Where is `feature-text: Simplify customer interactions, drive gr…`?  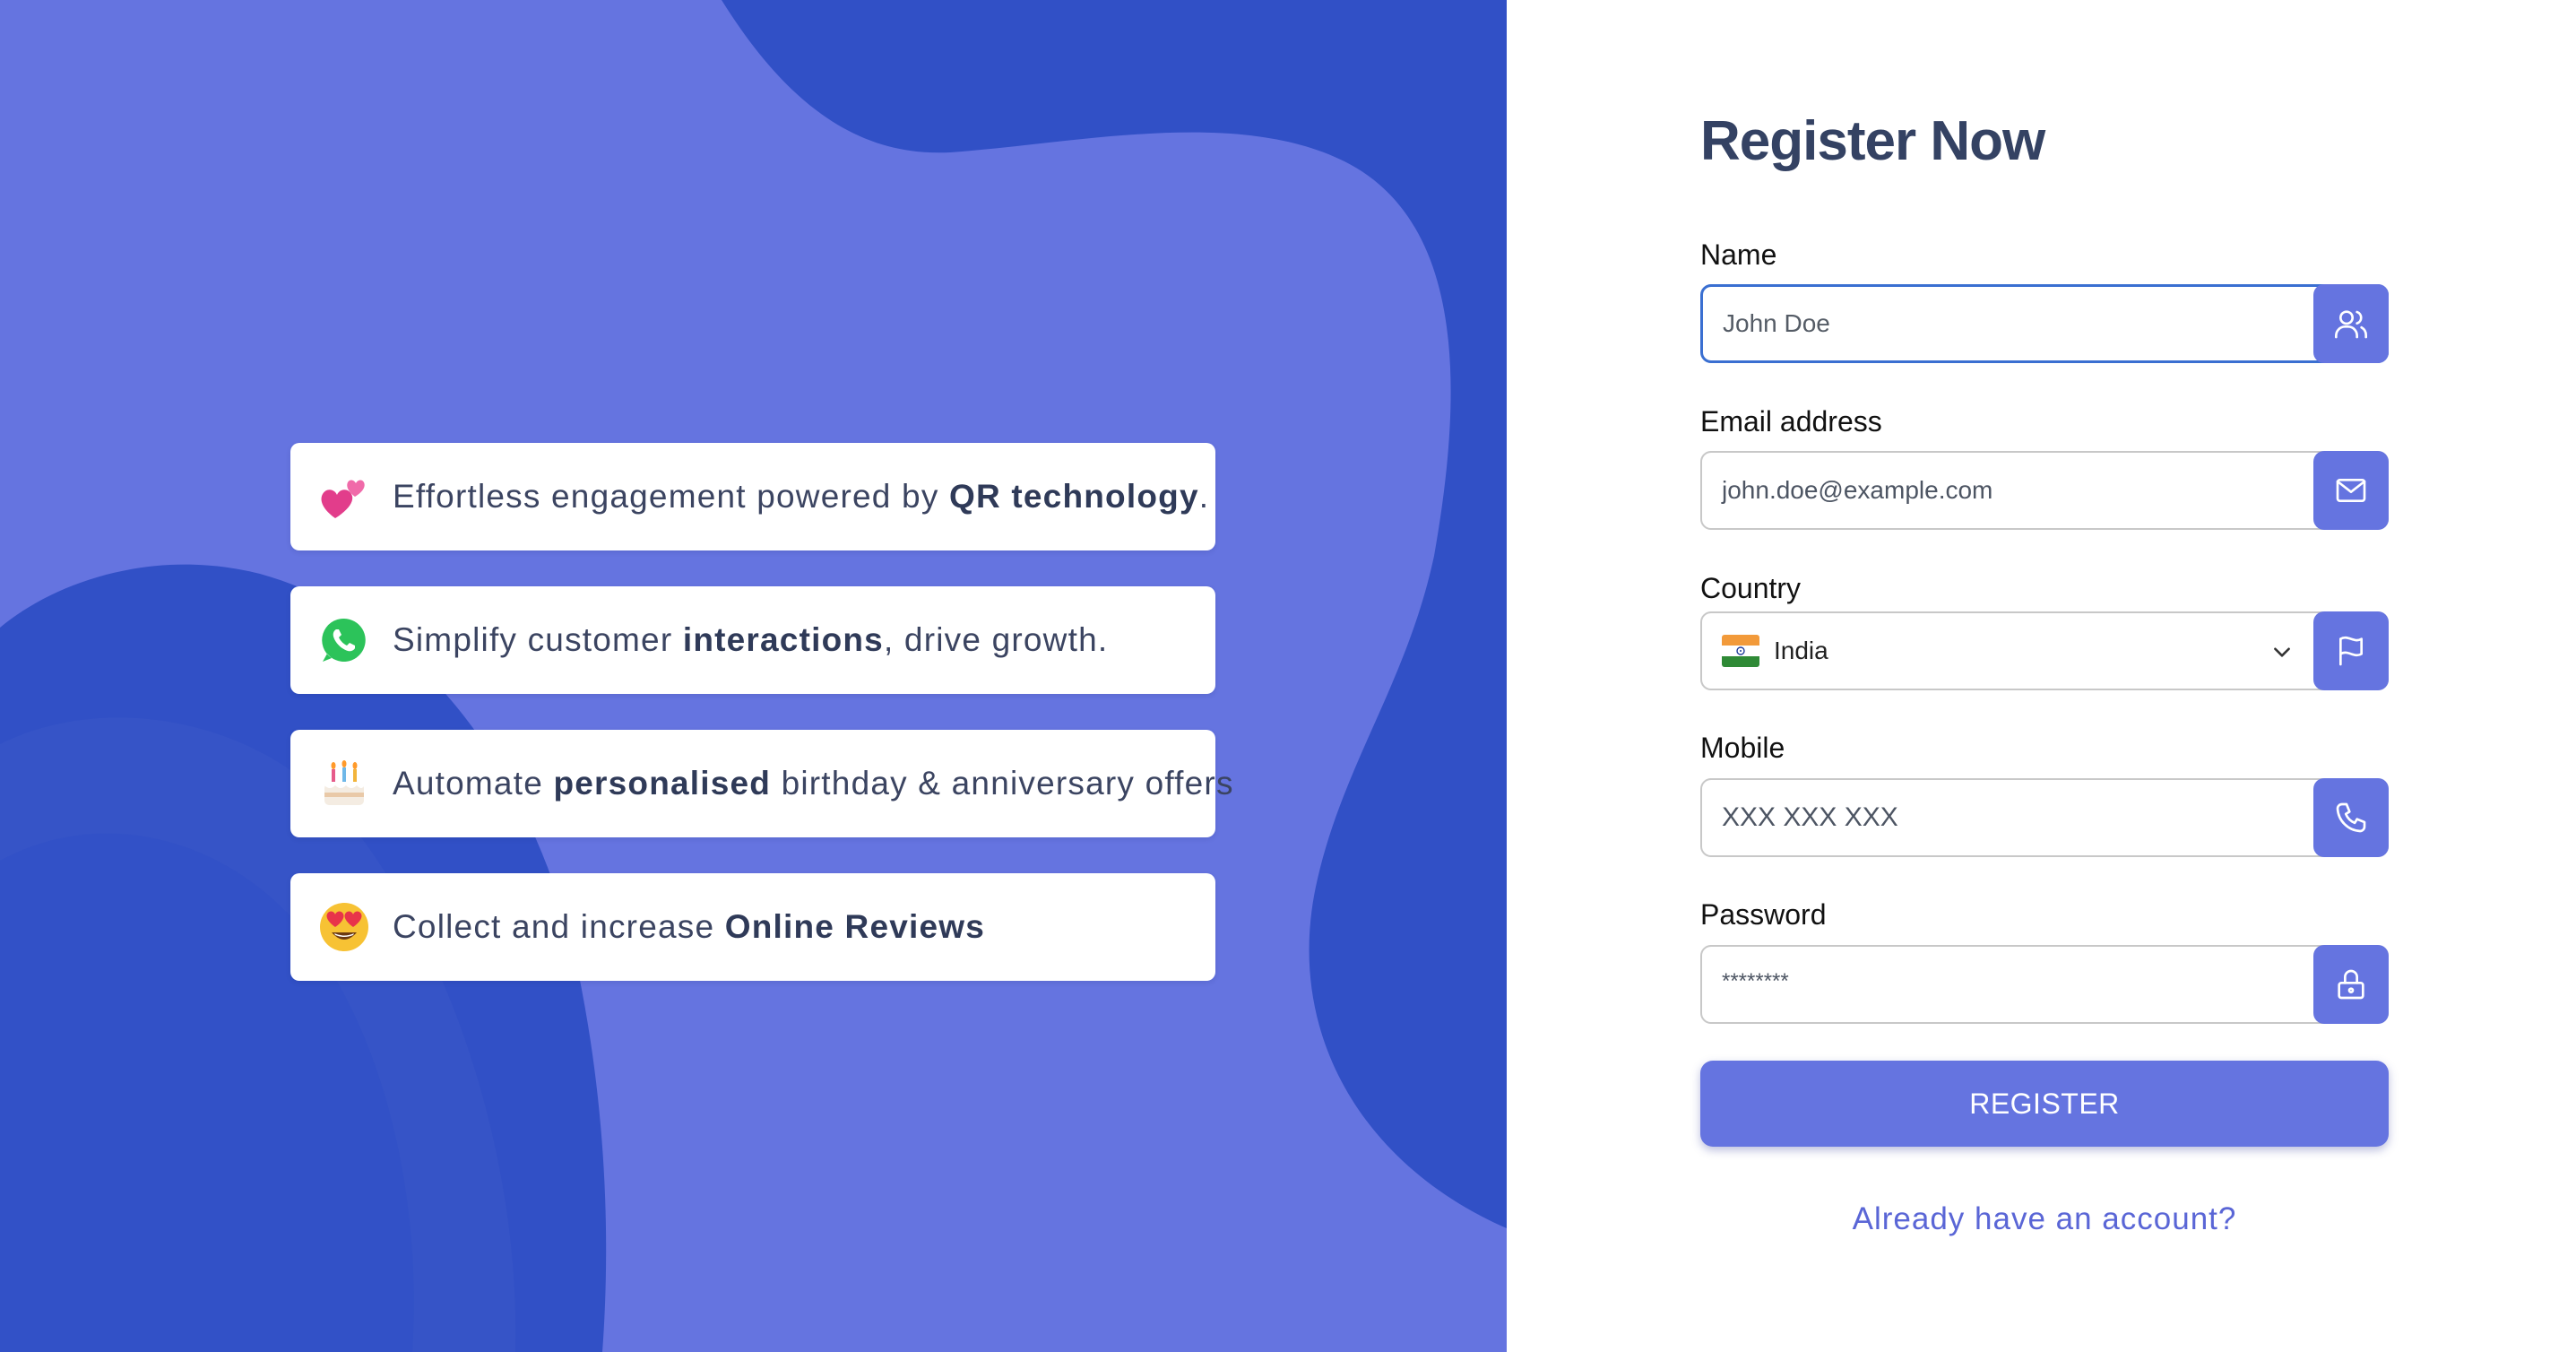
feature-text: Simplify customer interactions, drive gr… is located at coordinates (751, 639).